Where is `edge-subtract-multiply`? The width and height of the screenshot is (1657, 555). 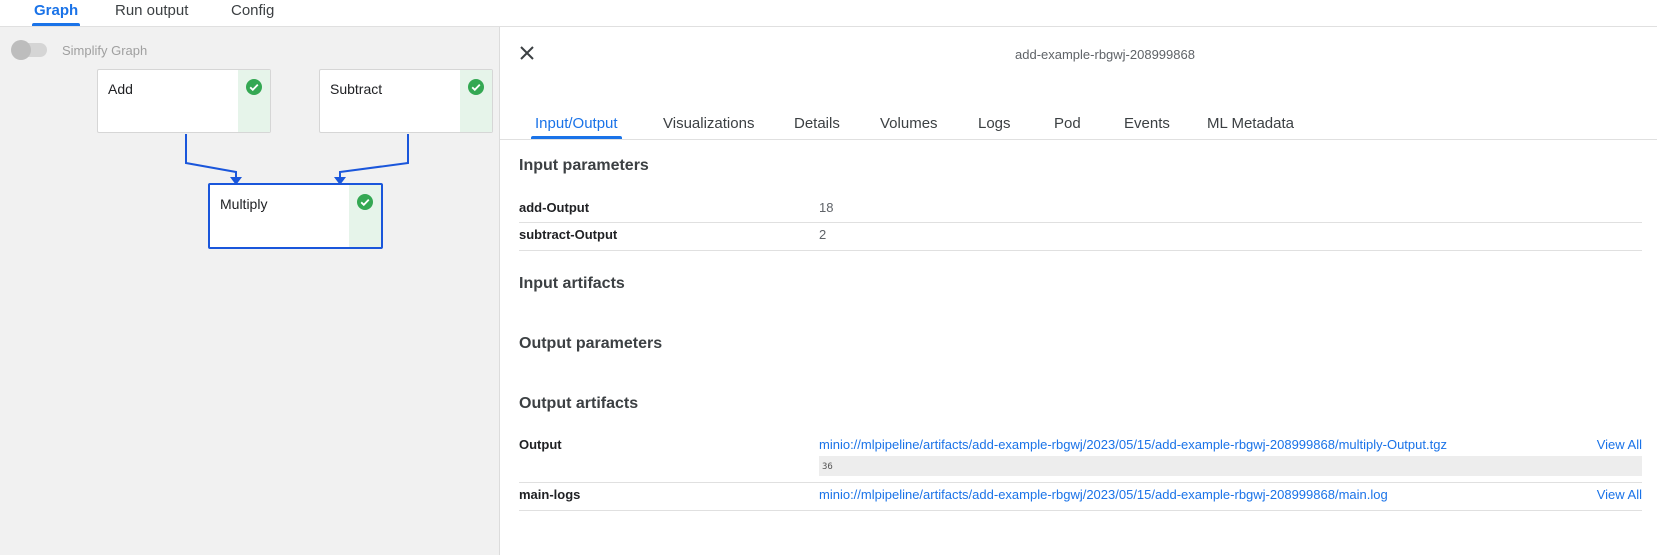 edge-subtract-multiply is located at coordinates (374, 155).